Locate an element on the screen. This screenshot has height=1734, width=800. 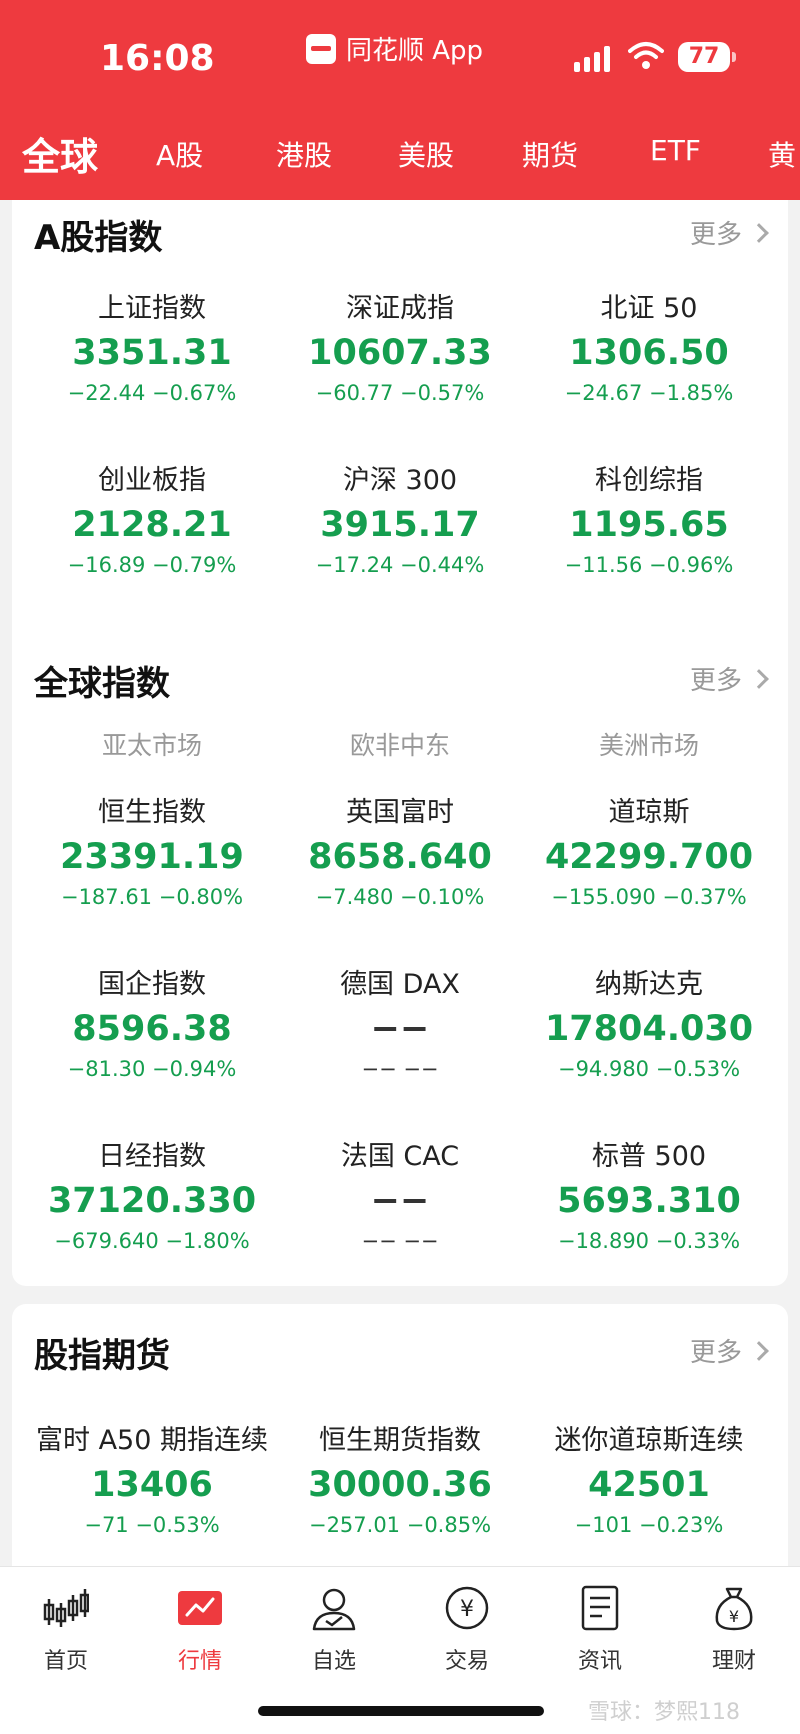
nav-home: 首页 is located at coordinates (66, 1626).